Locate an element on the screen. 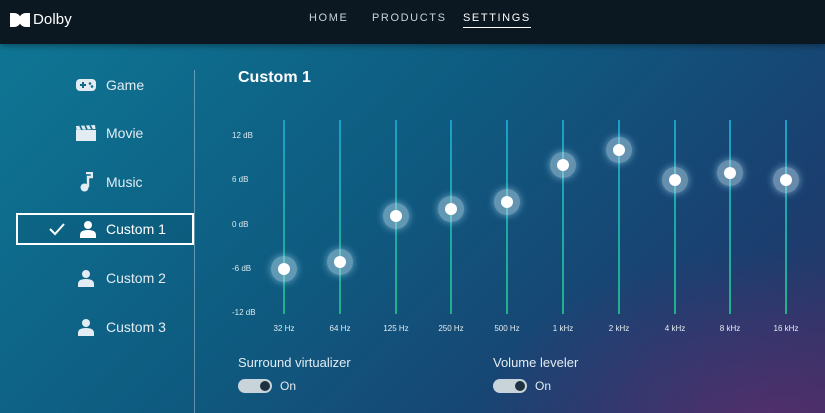 The image size is (825, 413). eq-frequency-label: 4 kHz is located at coordinates (675, 328).